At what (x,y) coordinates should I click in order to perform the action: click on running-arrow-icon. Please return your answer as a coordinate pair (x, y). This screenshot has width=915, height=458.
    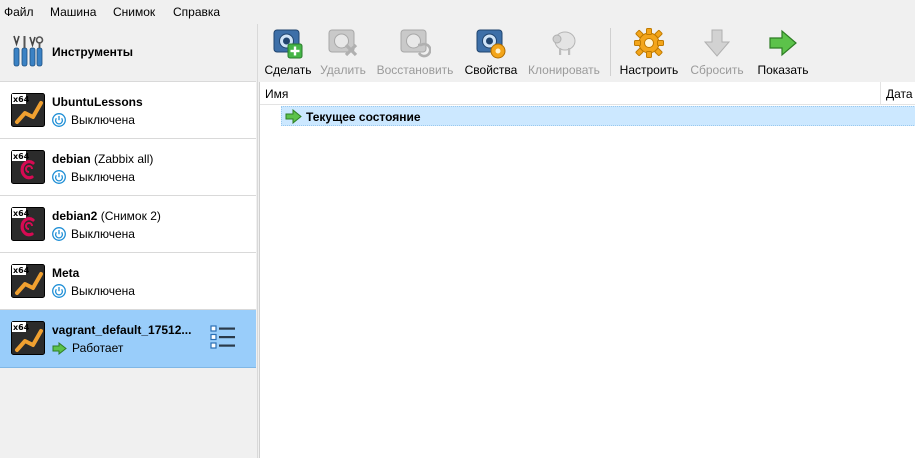
    Looking at the image, I should click on (59, 348).